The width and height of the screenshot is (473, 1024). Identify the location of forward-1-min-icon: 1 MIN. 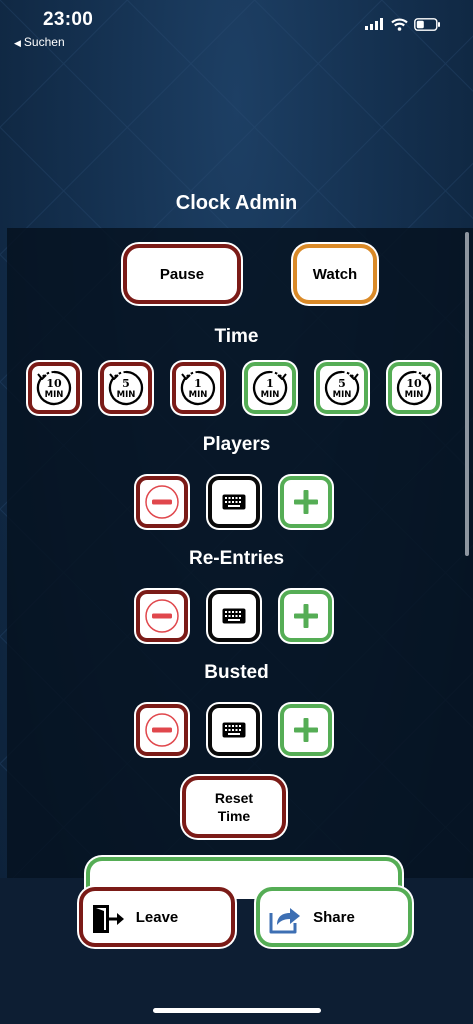
(270, 388).